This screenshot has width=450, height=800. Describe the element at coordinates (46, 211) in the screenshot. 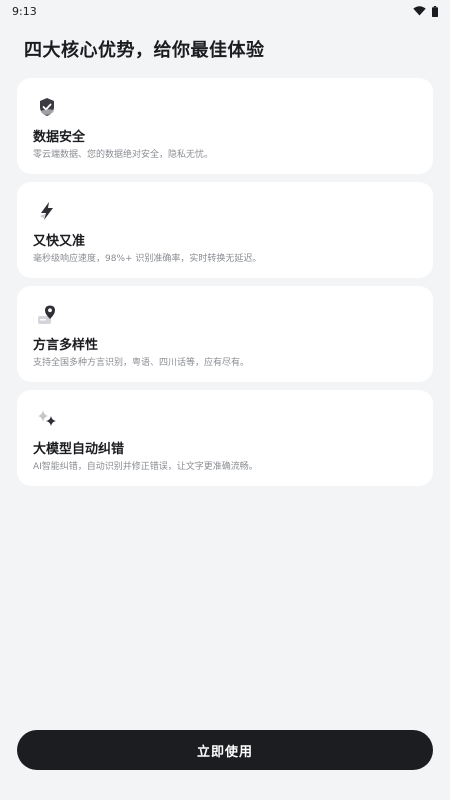

I see `lightning-icon` at that location.